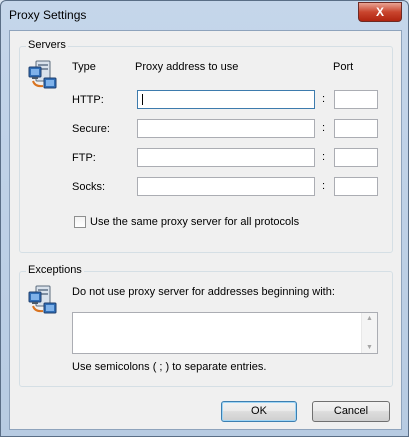 The width and height of the screenshot is (409, 437). Describe the element at coordinates (89, 187) in the screenshot. I see `socks-label: Socks:` at that location.